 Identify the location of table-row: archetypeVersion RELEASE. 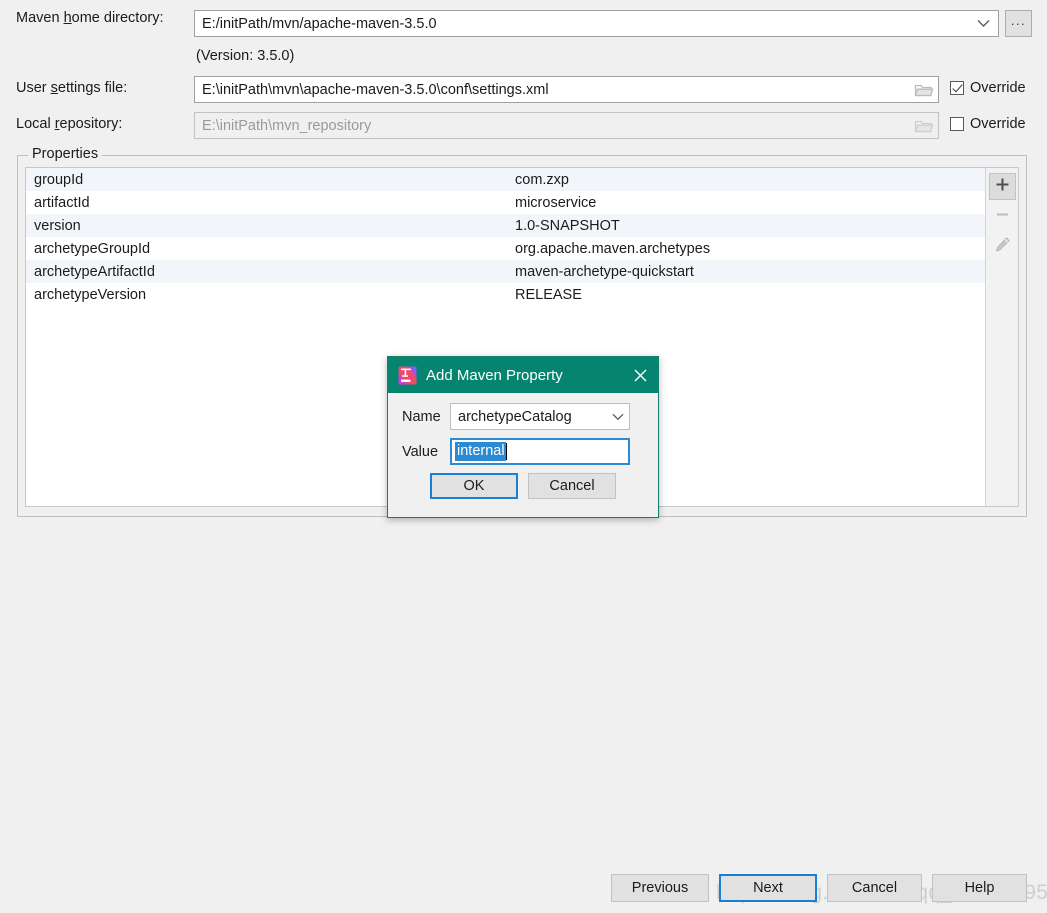
(505, 294).